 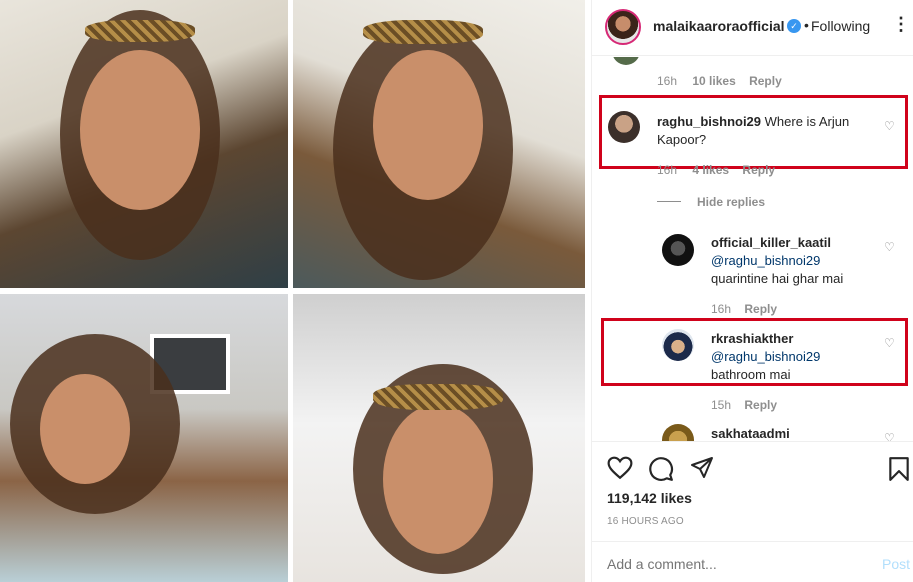 What do you see at coordinates (661, 469) in the screenshot?
I see `comment-icon` at bounding box center [661, 469].